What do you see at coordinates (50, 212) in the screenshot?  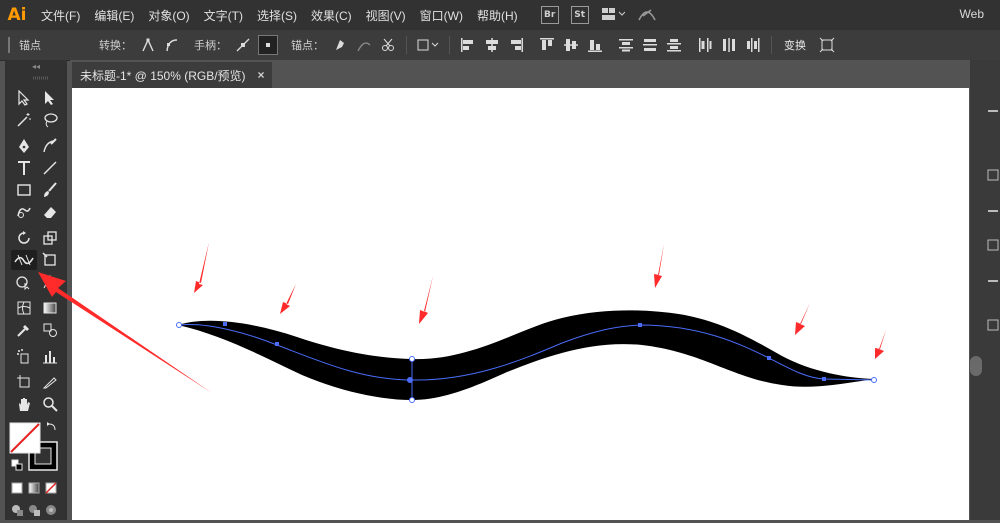 I see `eraser-tool-icon` at bounding box center [50, 212].